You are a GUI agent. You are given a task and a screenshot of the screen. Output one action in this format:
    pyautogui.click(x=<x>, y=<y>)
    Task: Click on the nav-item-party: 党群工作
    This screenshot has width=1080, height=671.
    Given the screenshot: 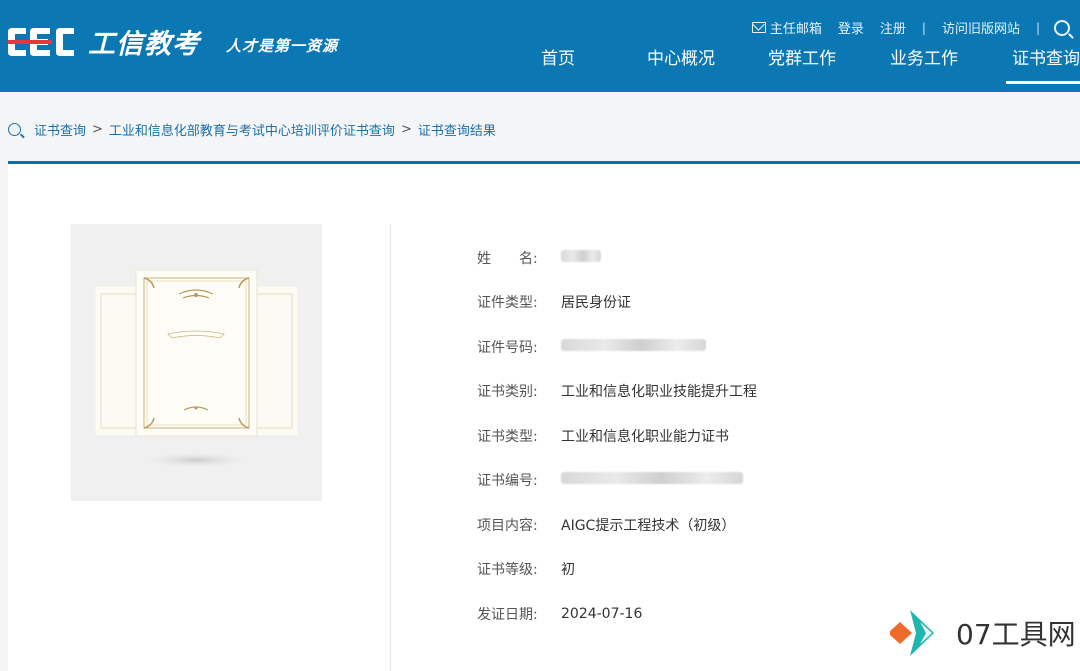 What is the action you would take?
    pyautogui.click(x=802, y=66)
    